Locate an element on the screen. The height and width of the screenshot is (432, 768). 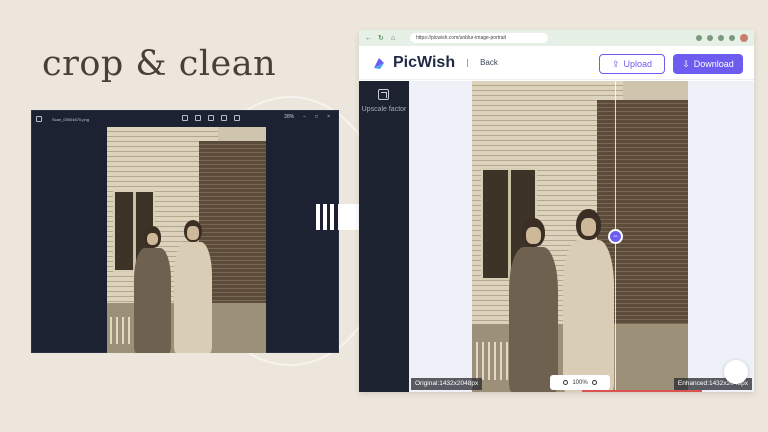
viewer-zoom-level: 28% is located at coordinates (289, 117).